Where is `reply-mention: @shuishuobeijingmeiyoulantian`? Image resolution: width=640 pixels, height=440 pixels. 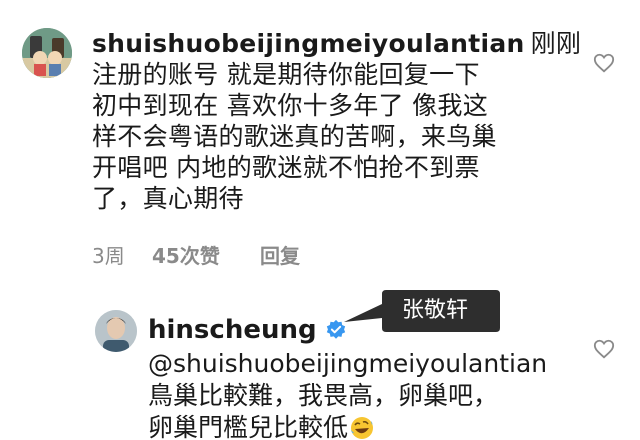 reply-mention: @shuishuobeijingmeiyoulantian is located at coordinates (347, 363).